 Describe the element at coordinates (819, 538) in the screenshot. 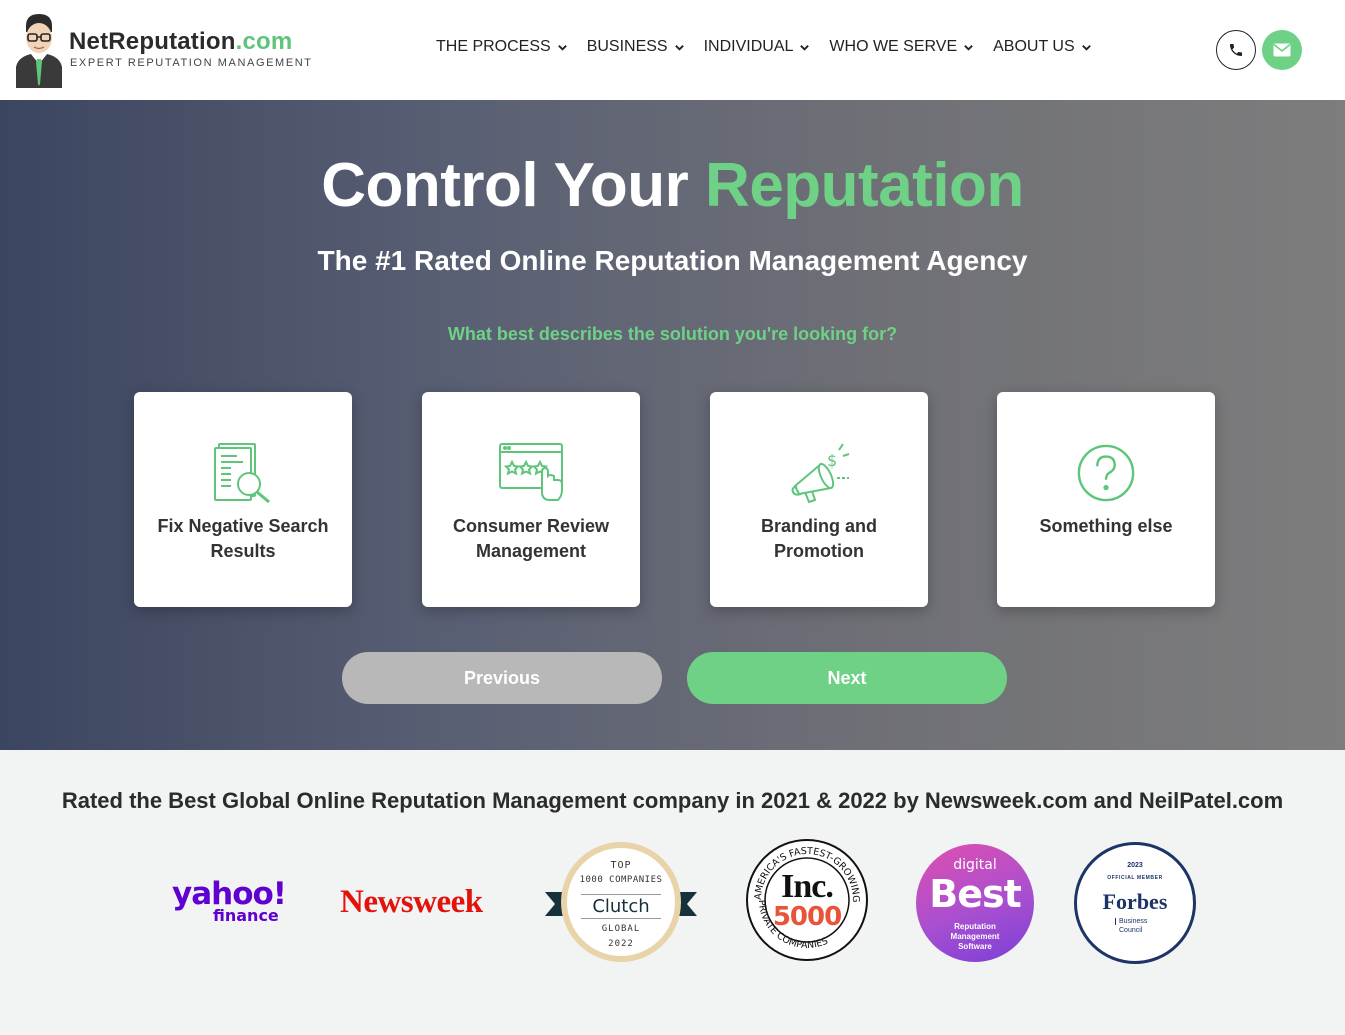

I see `card-label: Branding and Promotion` at that location.